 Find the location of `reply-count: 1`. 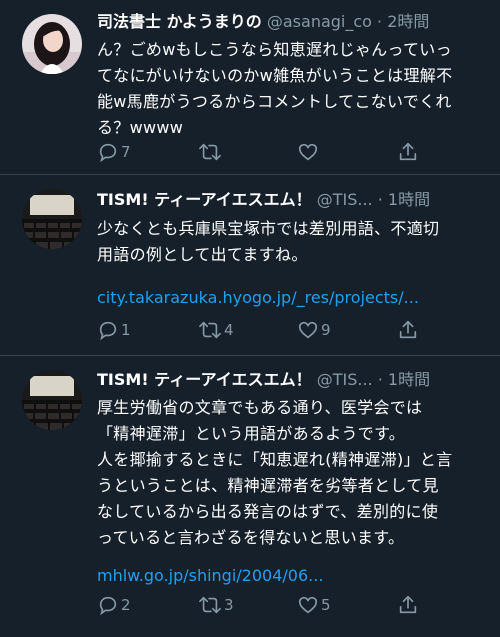

reply-count: 1 is located at coordinates (126, 330).